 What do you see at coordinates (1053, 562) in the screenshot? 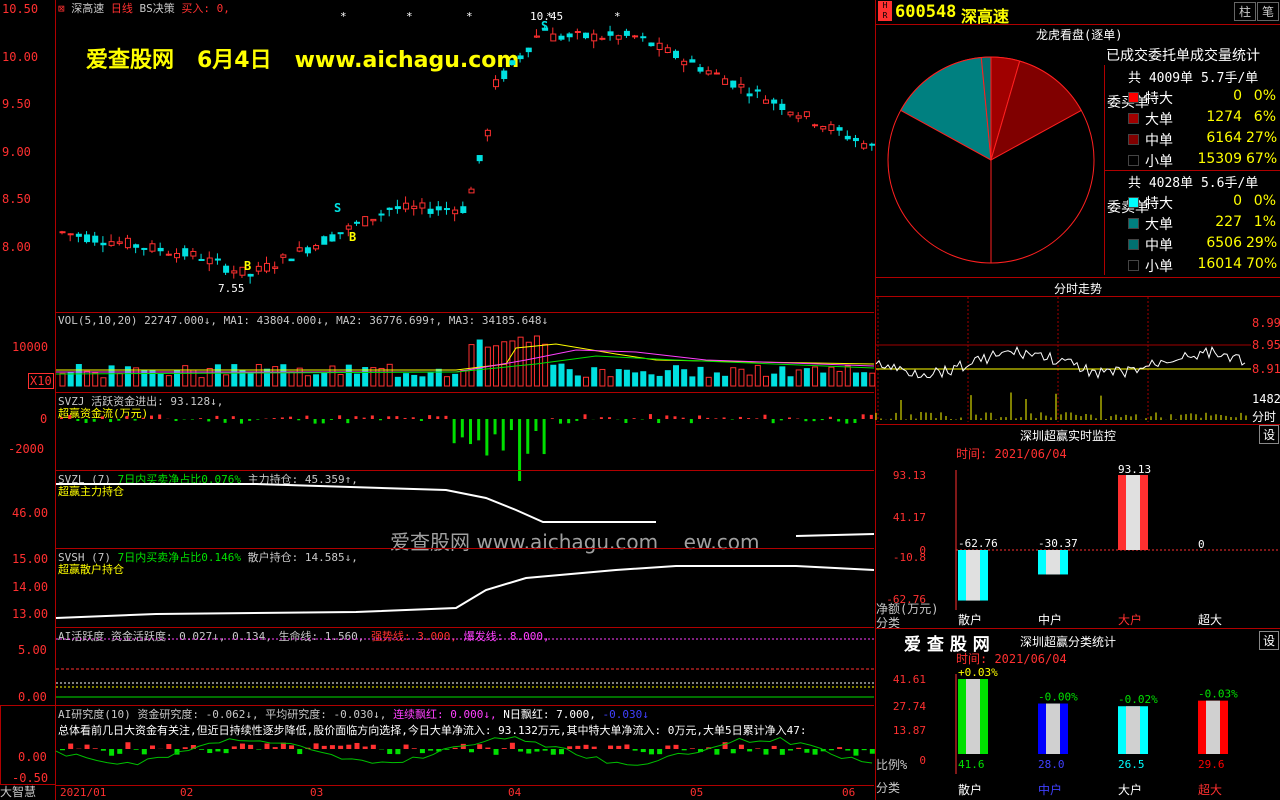
I see `monitor-bar-highlight` at bounding box center [1053, 562].